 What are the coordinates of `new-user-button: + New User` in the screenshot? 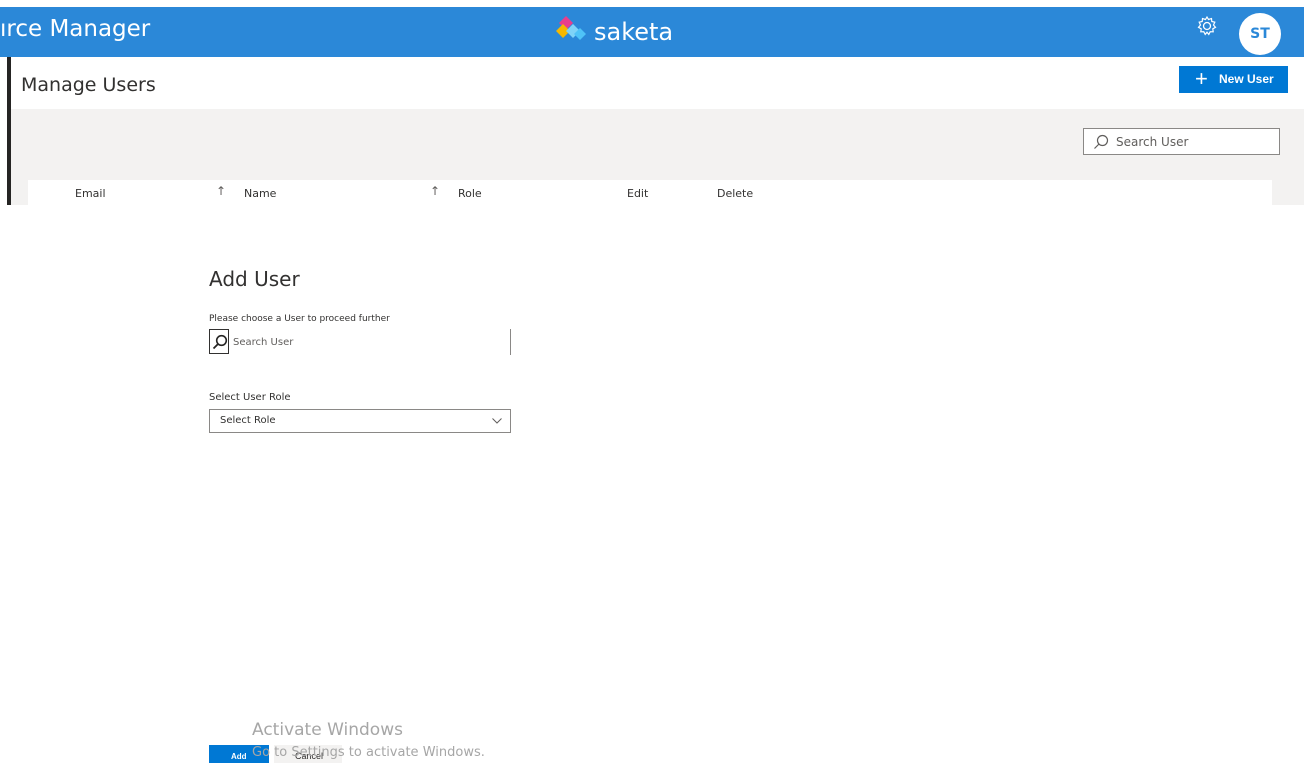 It's located at (1233, 79).